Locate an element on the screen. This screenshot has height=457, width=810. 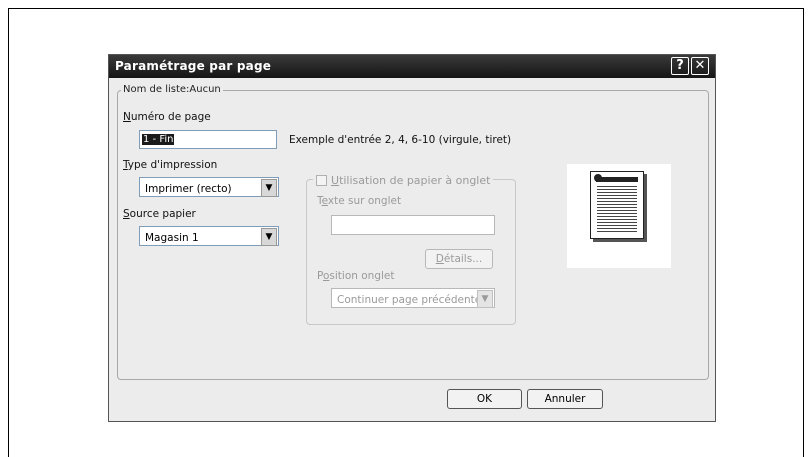
page-number-input: 1 - Fin is located at coordinates (208, 139).